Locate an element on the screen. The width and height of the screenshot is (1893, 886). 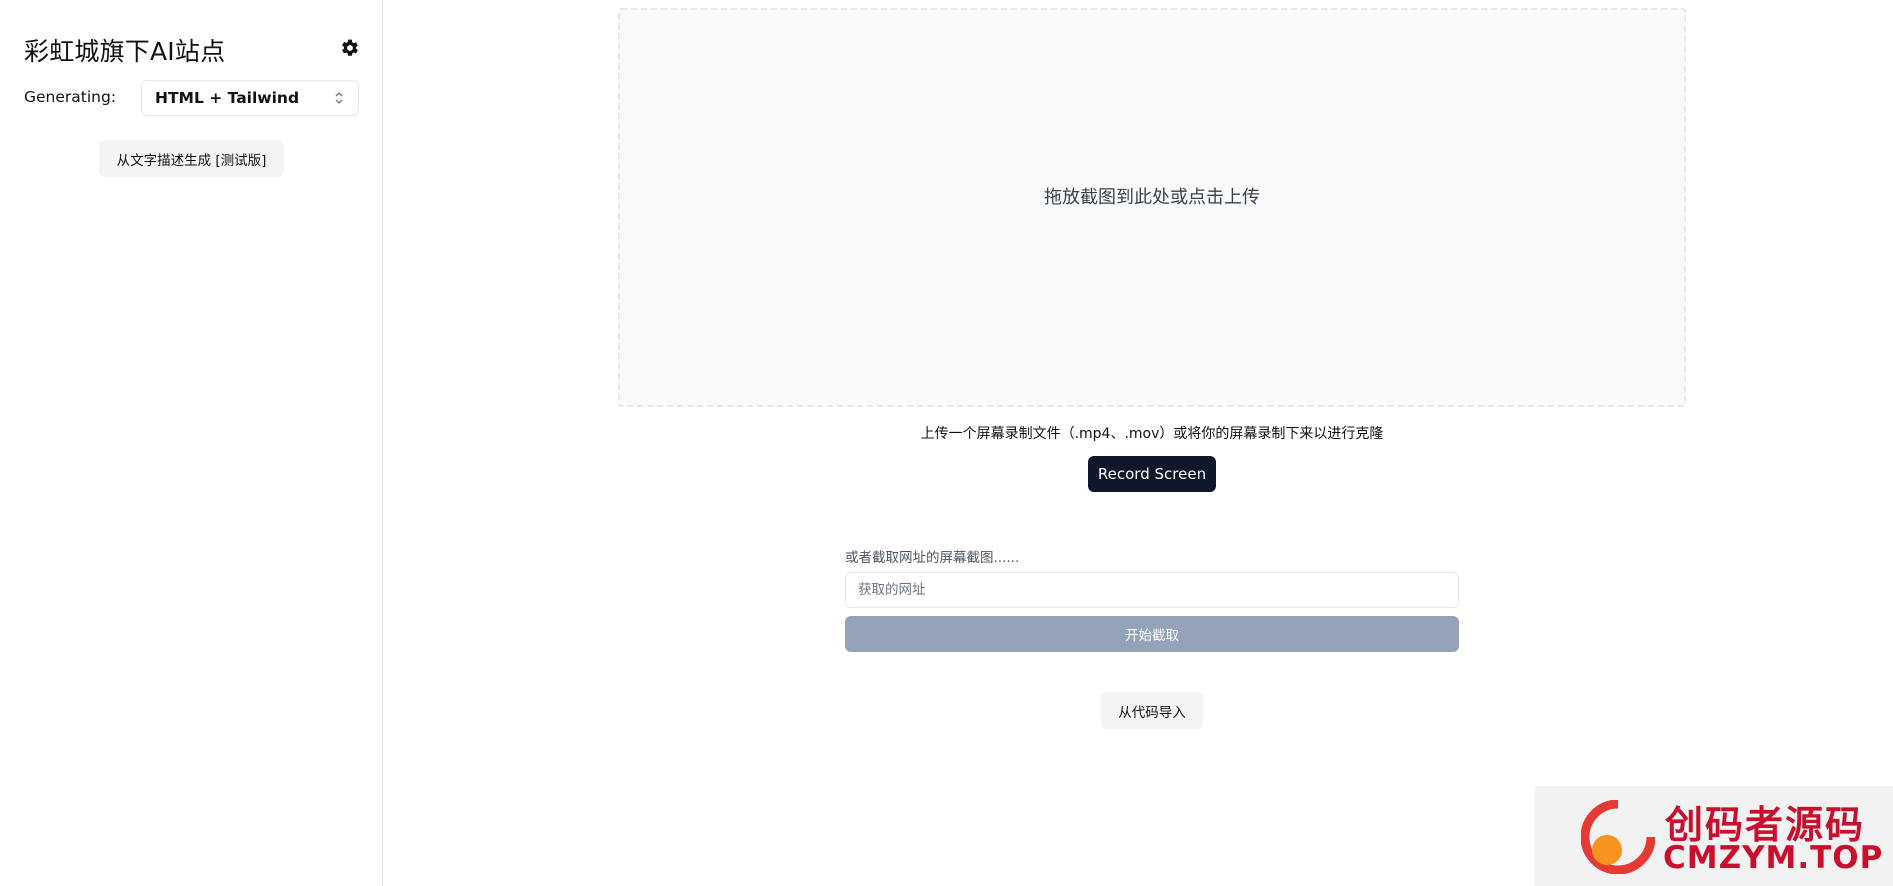
url-input is located at coordinates (1152, 590).